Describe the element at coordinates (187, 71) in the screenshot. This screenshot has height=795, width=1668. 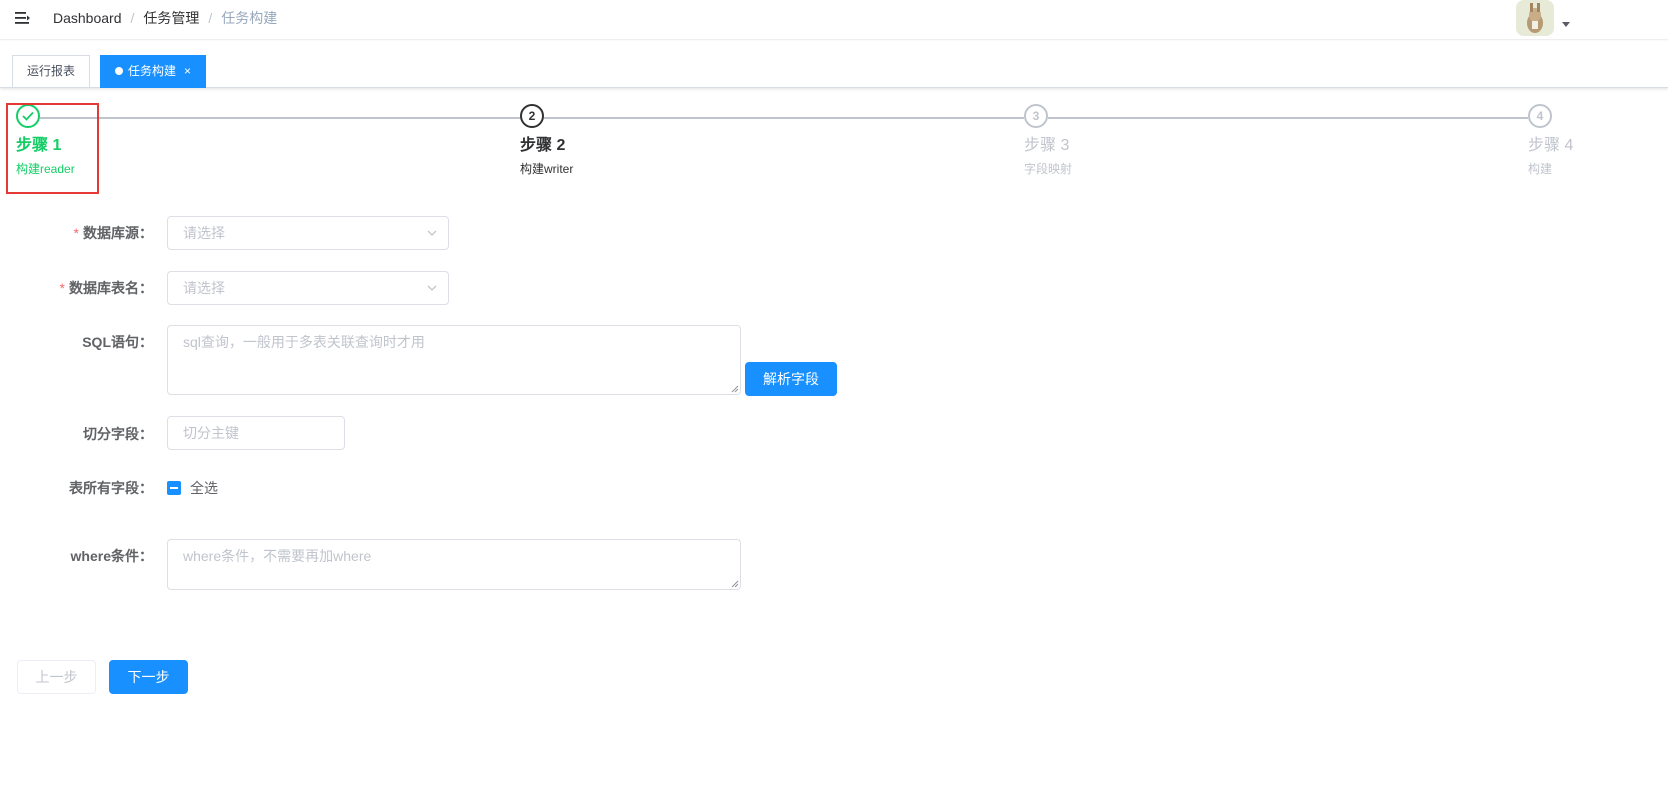
I see `close-icon: ×` at that location.